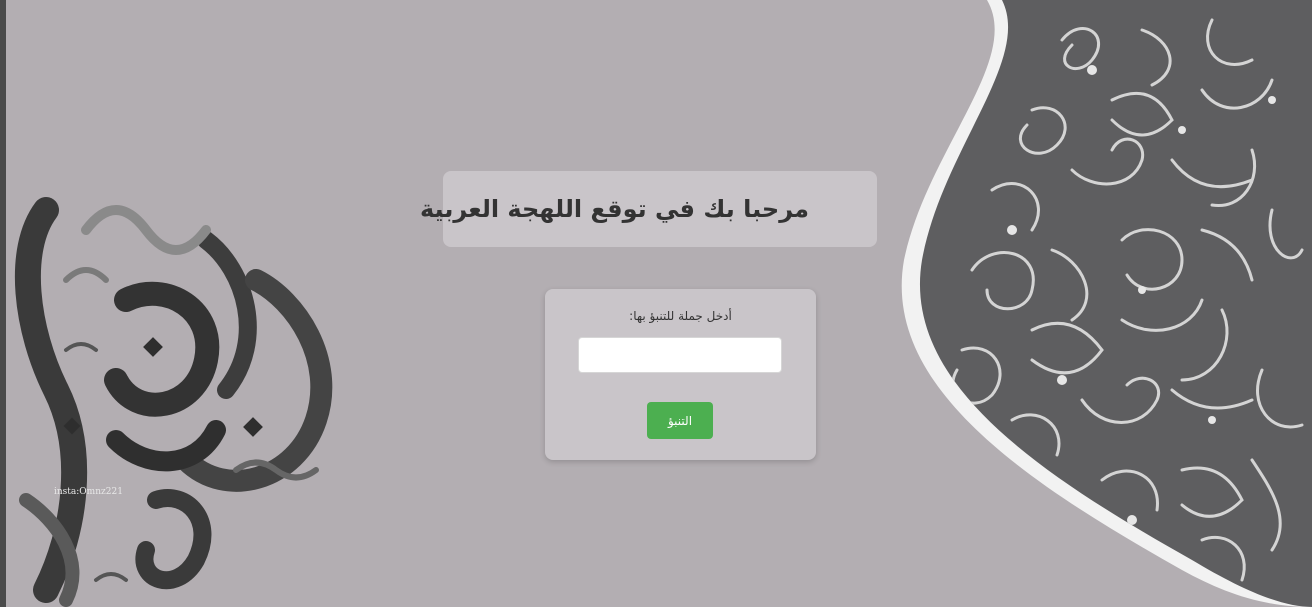 Image resolution: width=1312 pixels, height=607 pixels. I want to click on page-title: مرحبا بك في توقع اللهجة العربية, so click(614, 209).